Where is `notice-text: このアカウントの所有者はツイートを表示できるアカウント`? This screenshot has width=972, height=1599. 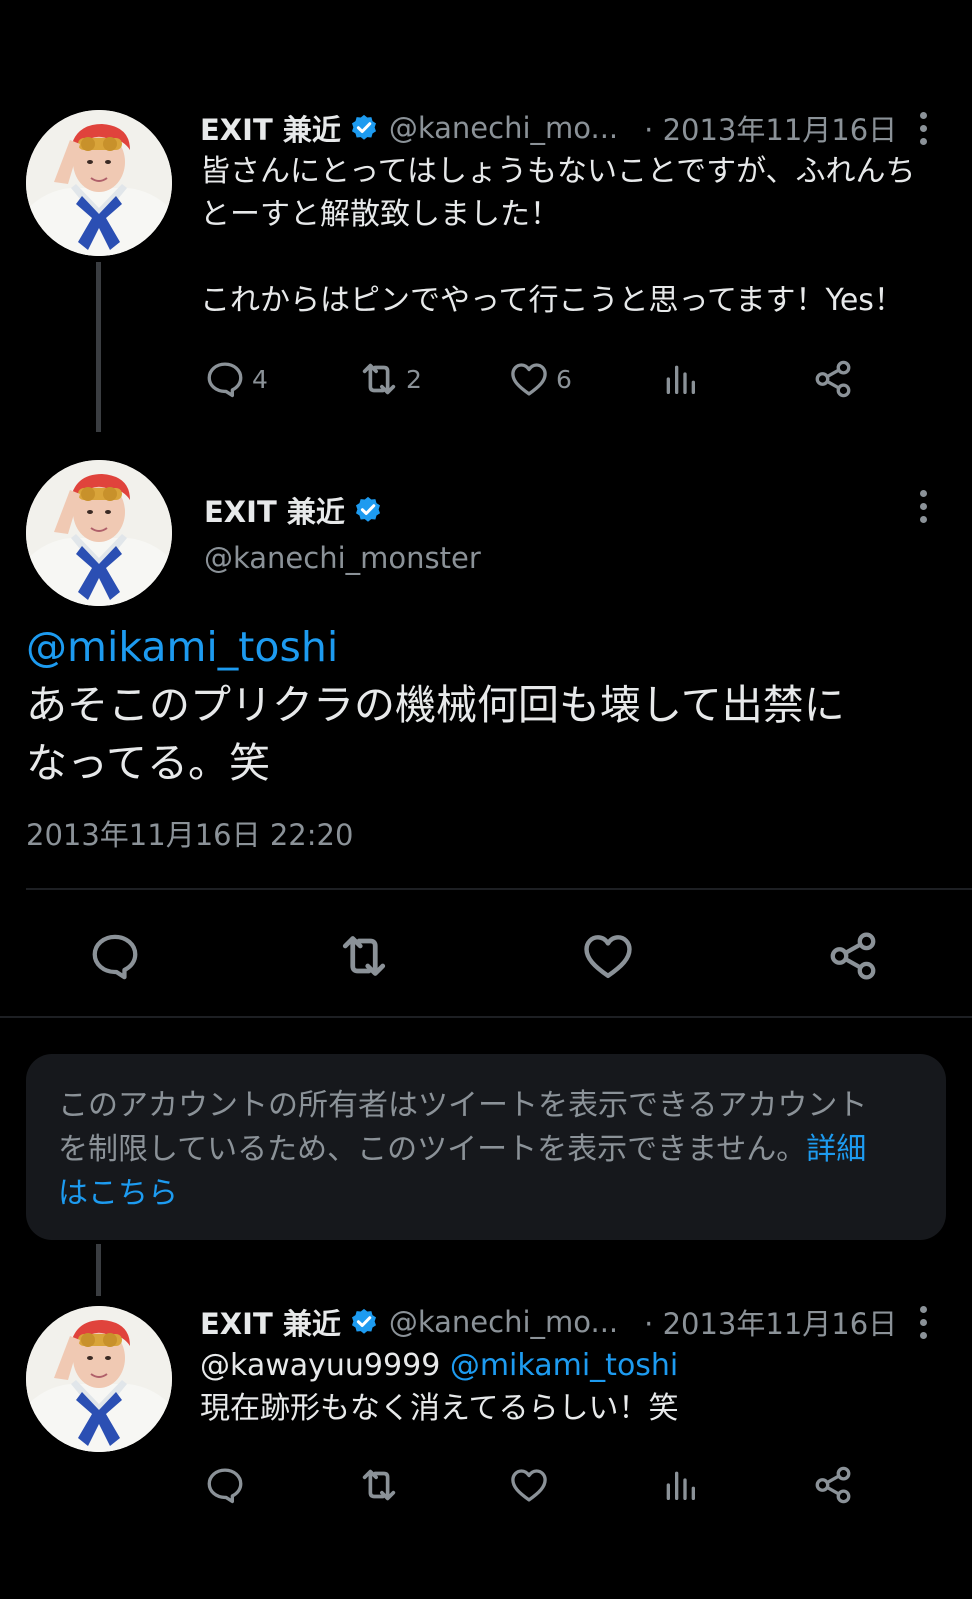 notice-text: このアカウントの所有者はツイートを表示できるアカウント is located at coordinates (463, 1105).